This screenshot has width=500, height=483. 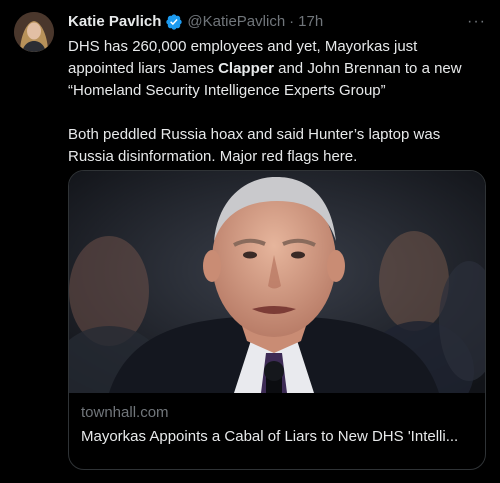 I want to click on avatar-image, so click(x=34, y=32).